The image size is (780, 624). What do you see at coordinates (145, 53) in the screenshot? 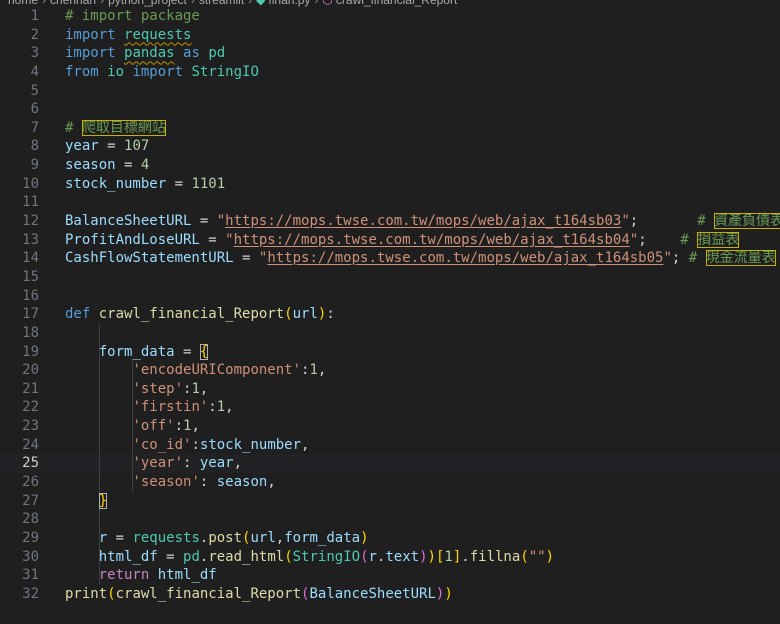
I see `code-text: import pandas as pd` at bounding box center [145, 53].